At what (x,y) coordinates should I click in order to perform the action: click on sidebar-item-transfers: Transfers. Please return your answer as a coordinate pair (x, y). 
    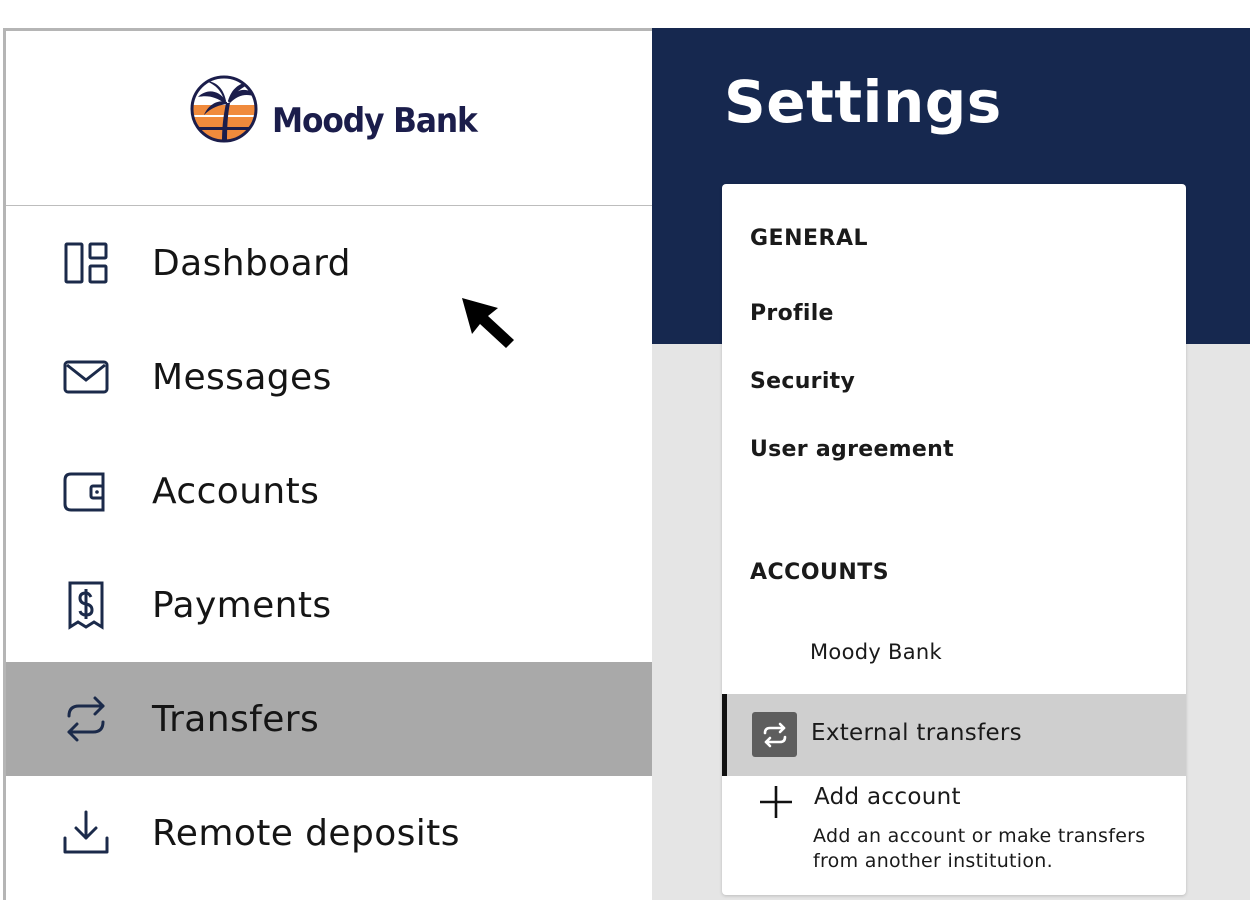
    Looking at the image, I should click on (329, 719).